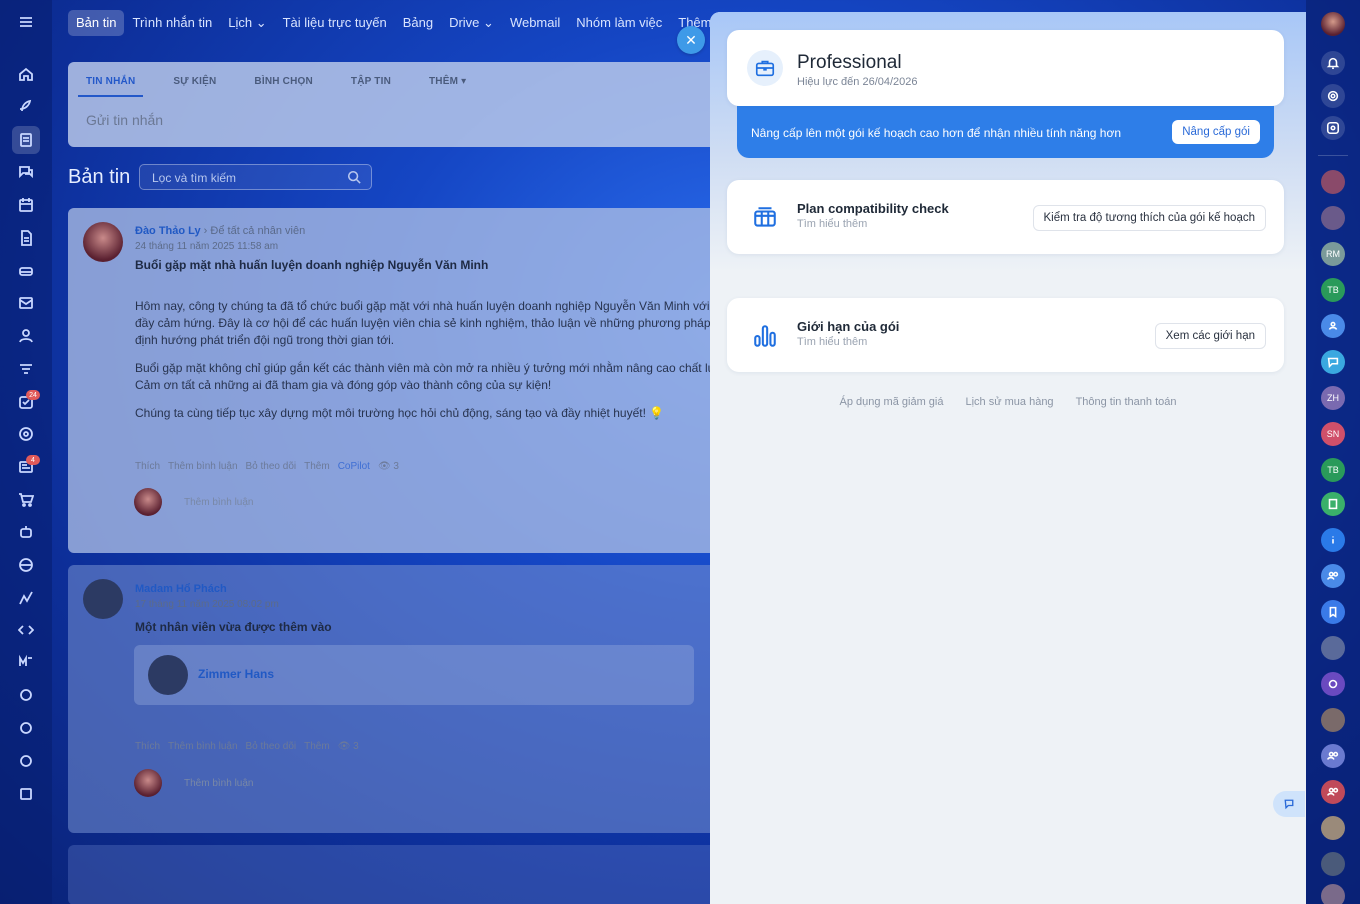 The width and height of the screenshot is (1360, 904). I want to click on page-title: Bản tin, so click(99, 177).